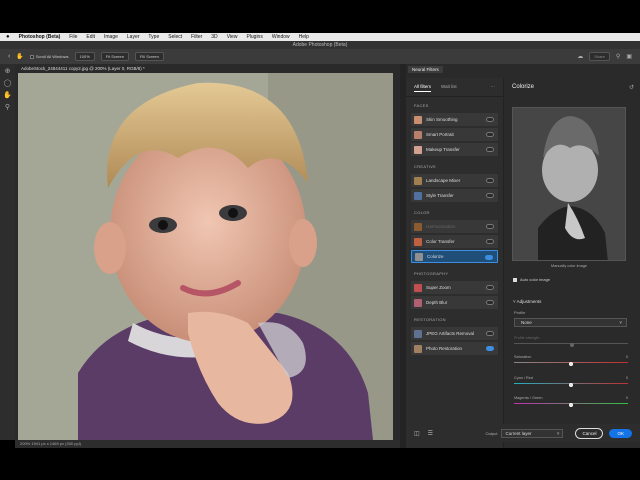  Describe the element at coordinates (571, 401) in the screenshot. I see `magenta-green-slider: Magenta / Green 0` at that location.